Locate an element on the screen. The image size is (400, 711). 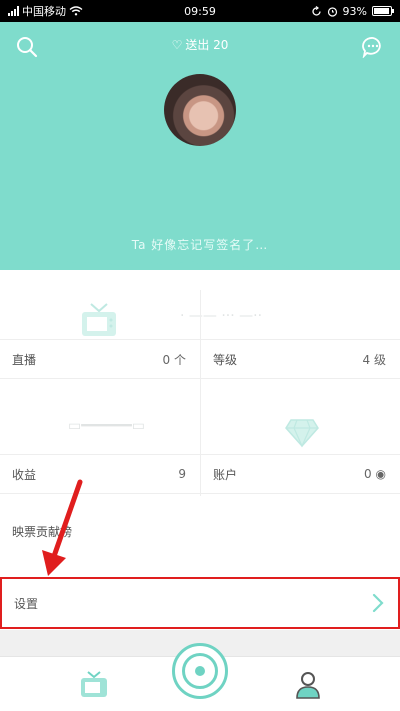
stat-earnings-value: 9 is located at coordinates (182, 474).